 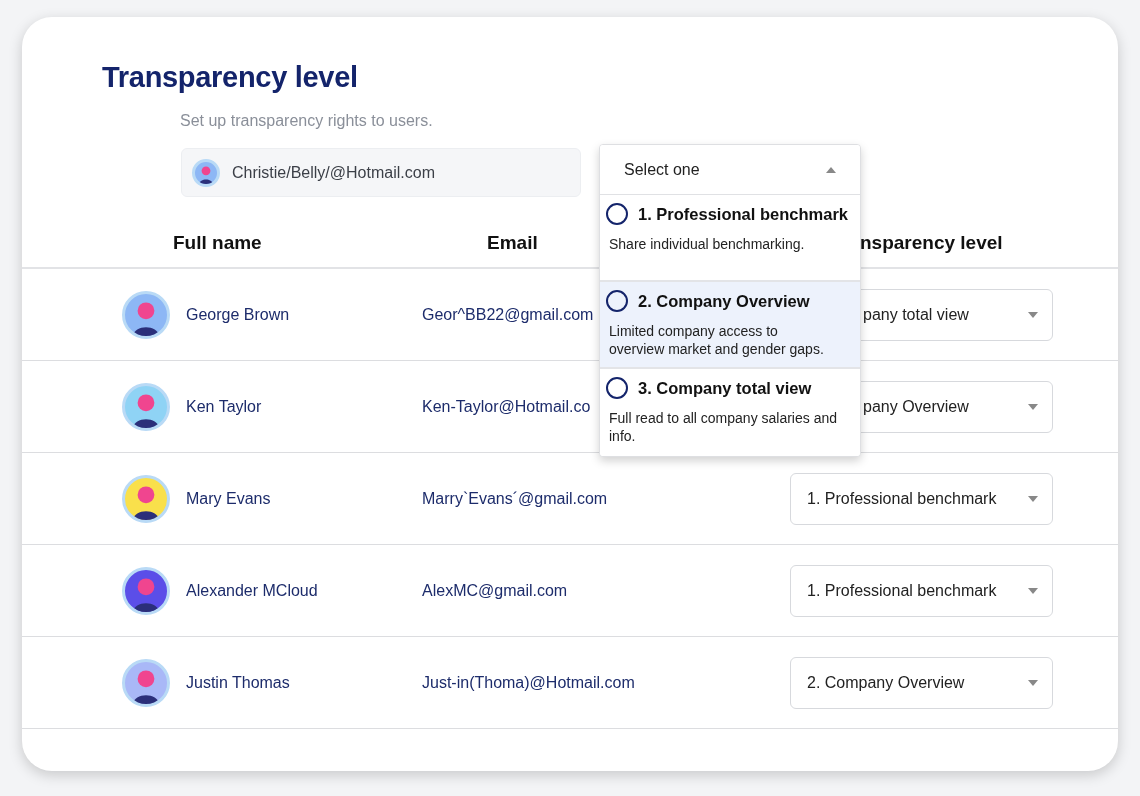 I want to click on dropdown-option: 2. Company Overview Limited company access to overview market and gender gaps., so click(x=730, y=325).